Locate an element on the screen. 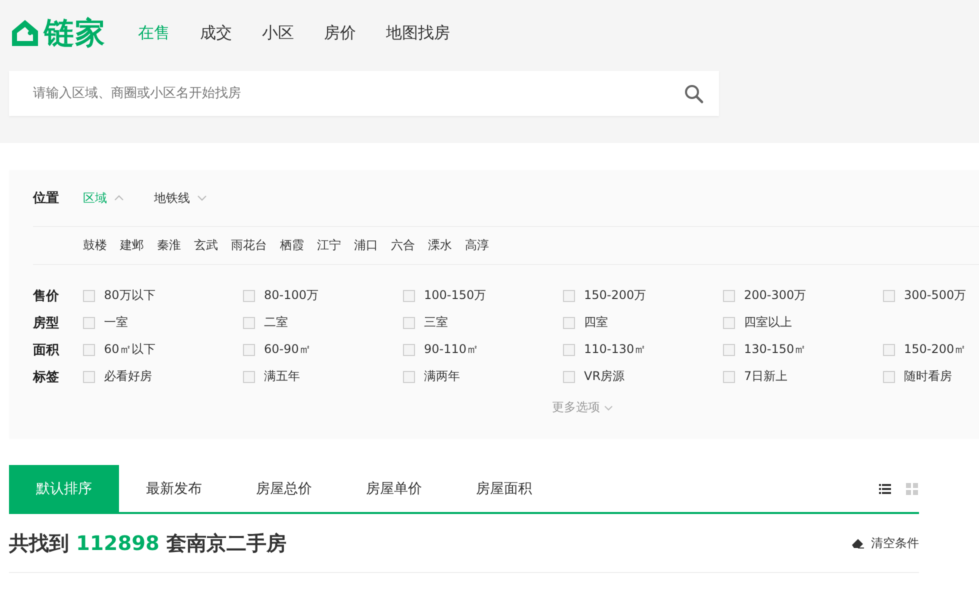 This screenshot has height=601, width=979. option-label: 150-200万 is located at coordinates (615, 295).